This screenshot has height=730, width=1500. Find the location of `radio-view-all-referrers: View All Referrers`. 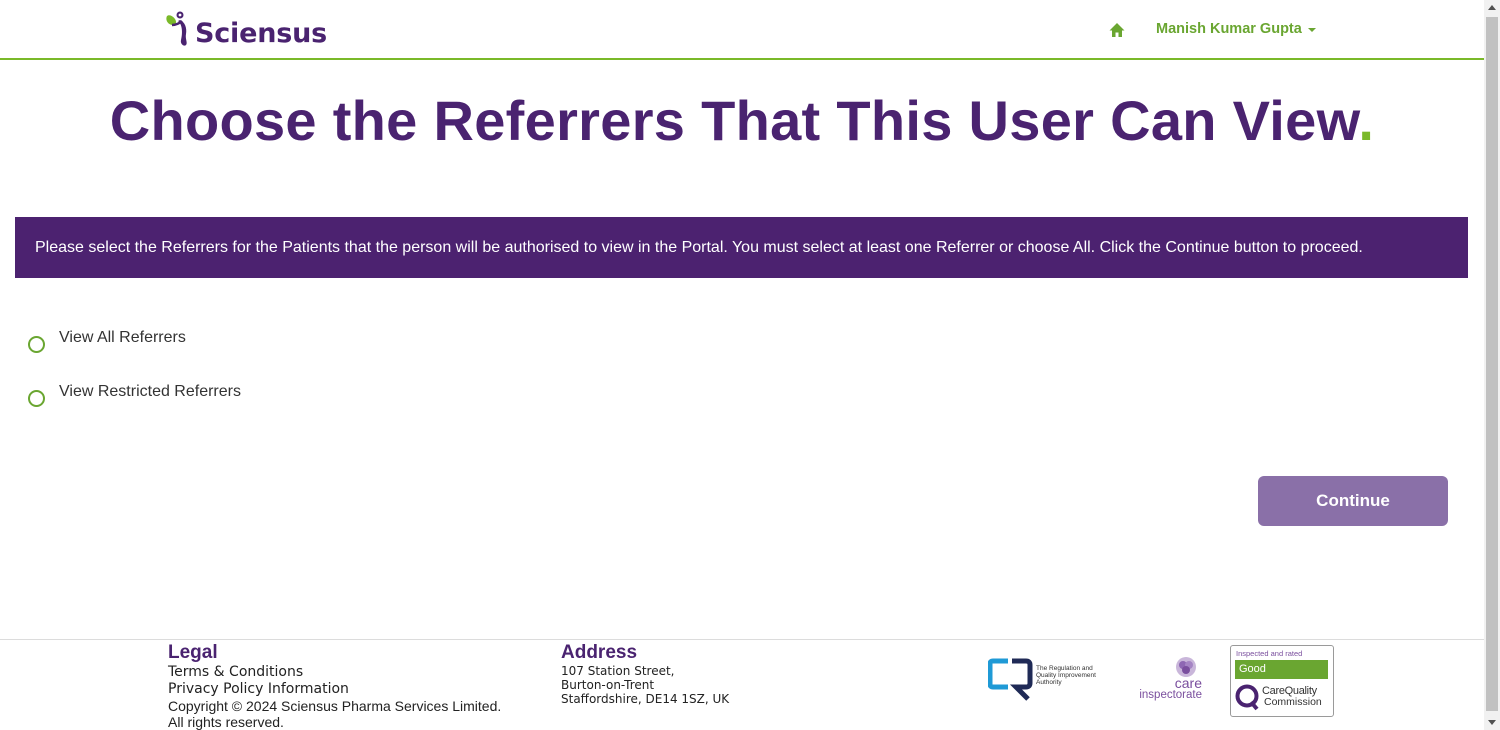

radio-view-all-referrers: View All Referrers is located at coordinates (107, 341).